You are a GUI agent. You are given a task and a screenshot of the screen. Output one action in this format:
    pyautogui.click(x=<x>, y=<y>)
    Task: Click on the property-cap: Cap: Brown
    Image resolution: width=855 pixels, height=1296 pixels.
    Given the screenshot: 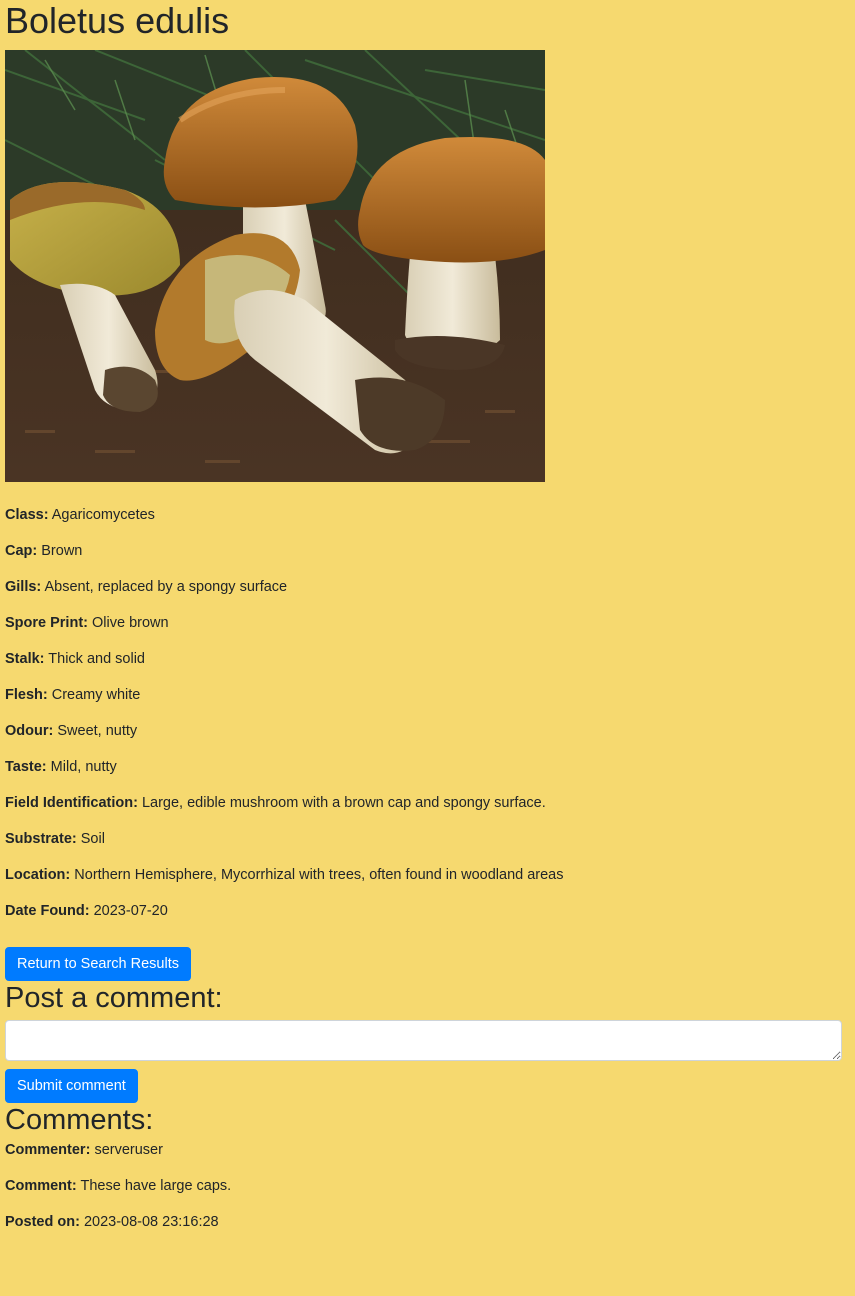 What is the action you would take?
    pyautogui.click(x=423, y=559)
    